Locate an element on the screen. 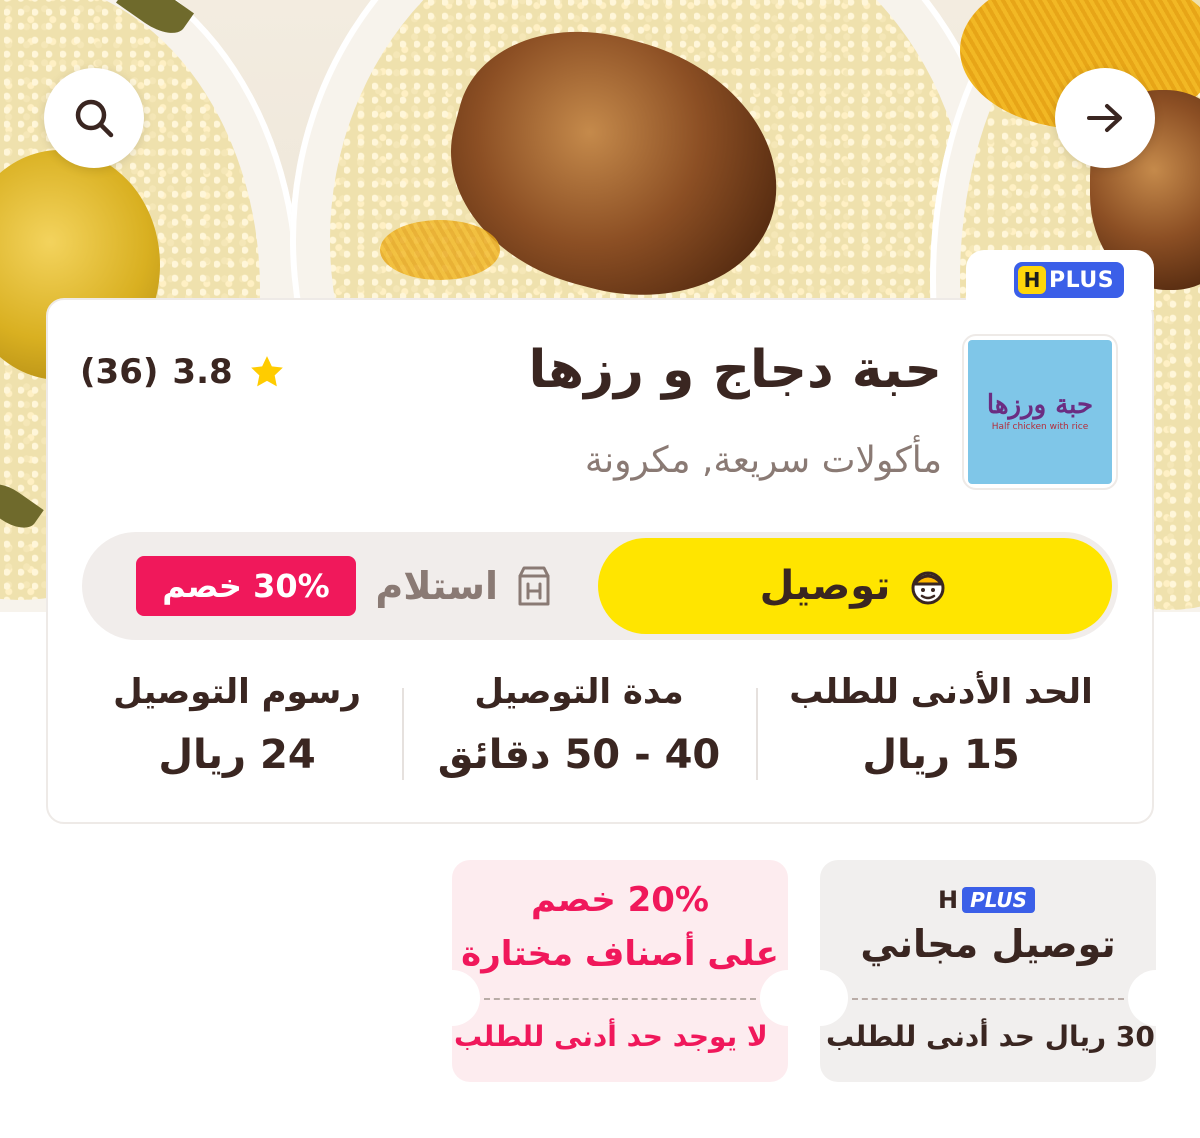 The height and width of the screenshot is (1138, 1200). offer-discount-subtitle: على أصناف مختارة is located at coordinates (620, 954).